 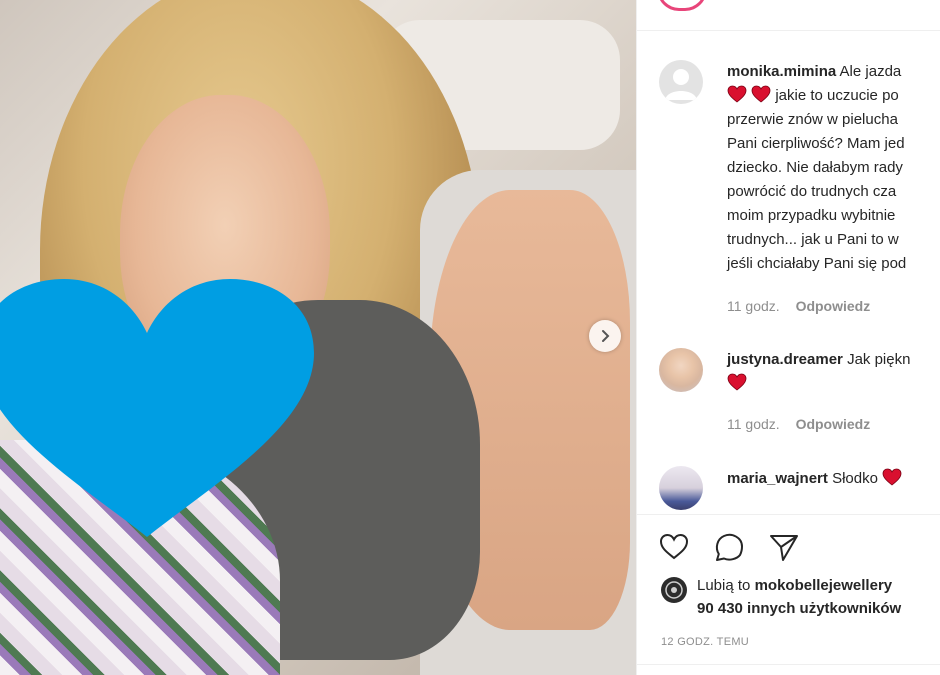 What do you see at coordinates (815, 167) in the screenshot?
I see `comment-line: dziecko. Nie dałabym rady` at bounding box center [815, 167].